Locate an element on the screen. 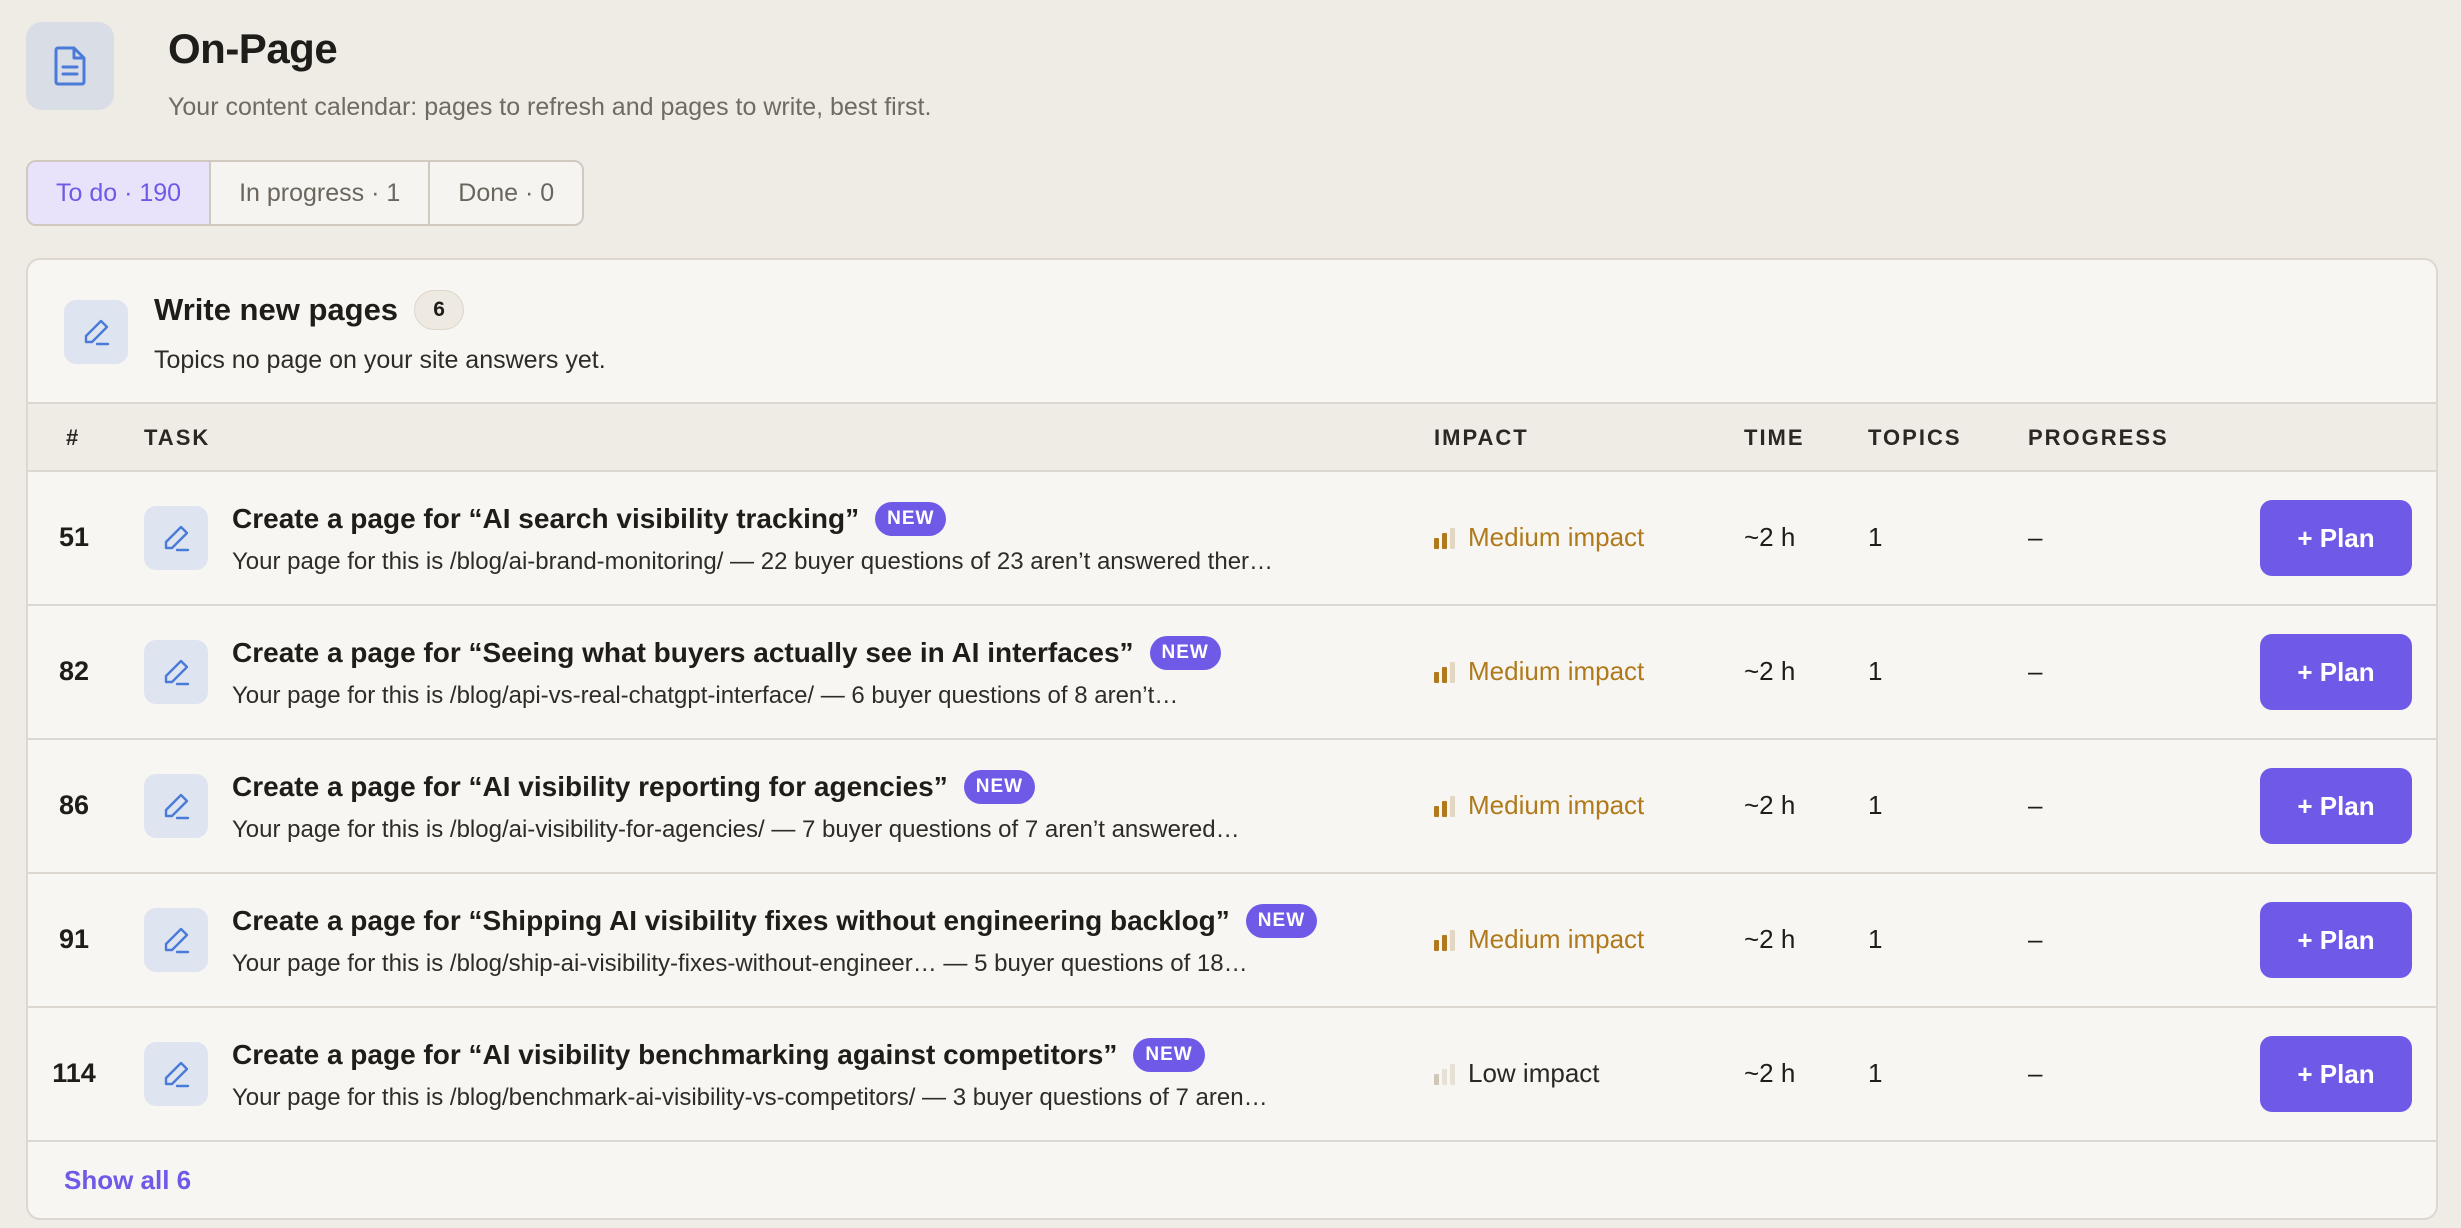  impact-label: Low impact is located at coordinates (1534, 1073).